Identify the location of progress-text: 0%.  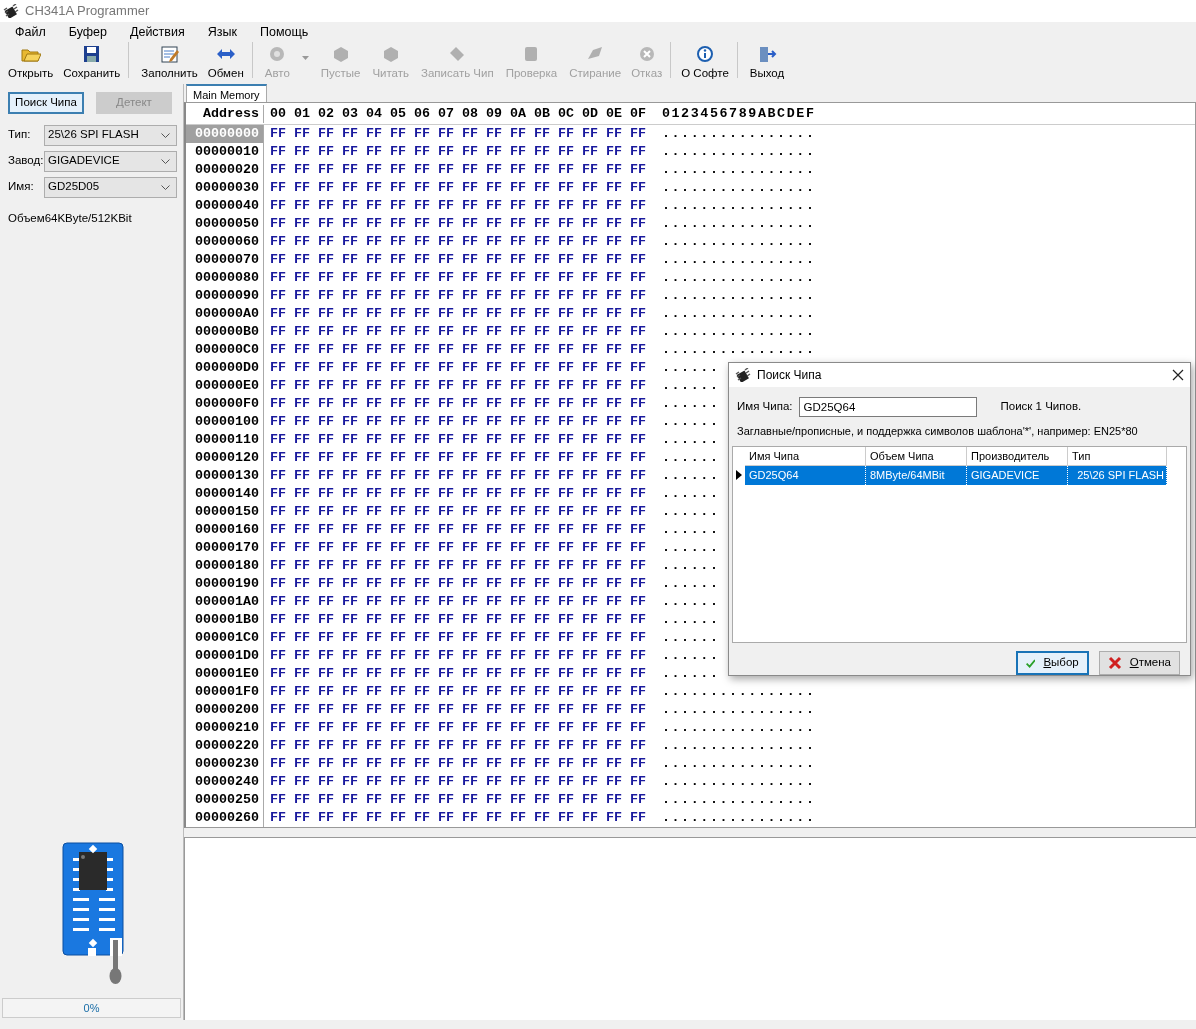
(91, 1008).